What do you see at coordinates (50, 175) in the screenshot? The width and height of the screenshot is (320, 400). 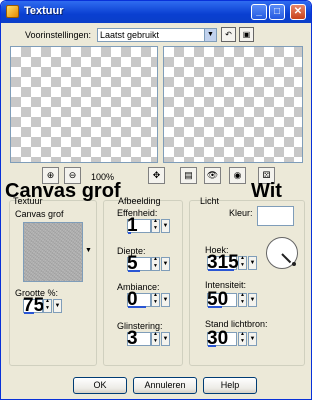 I see `zoom-in-icon: ⊕` at bounding box center [50, 175].